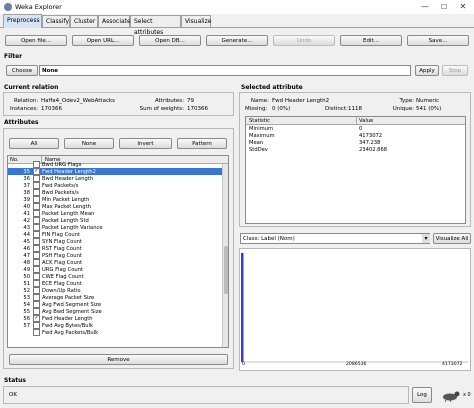 The height and width of the screenshot is (408, 474). What do you see at coordinates (355, 109) in the screenshot?
I see `attr-distinct-value: 1118` at bounding box center [355, 109].